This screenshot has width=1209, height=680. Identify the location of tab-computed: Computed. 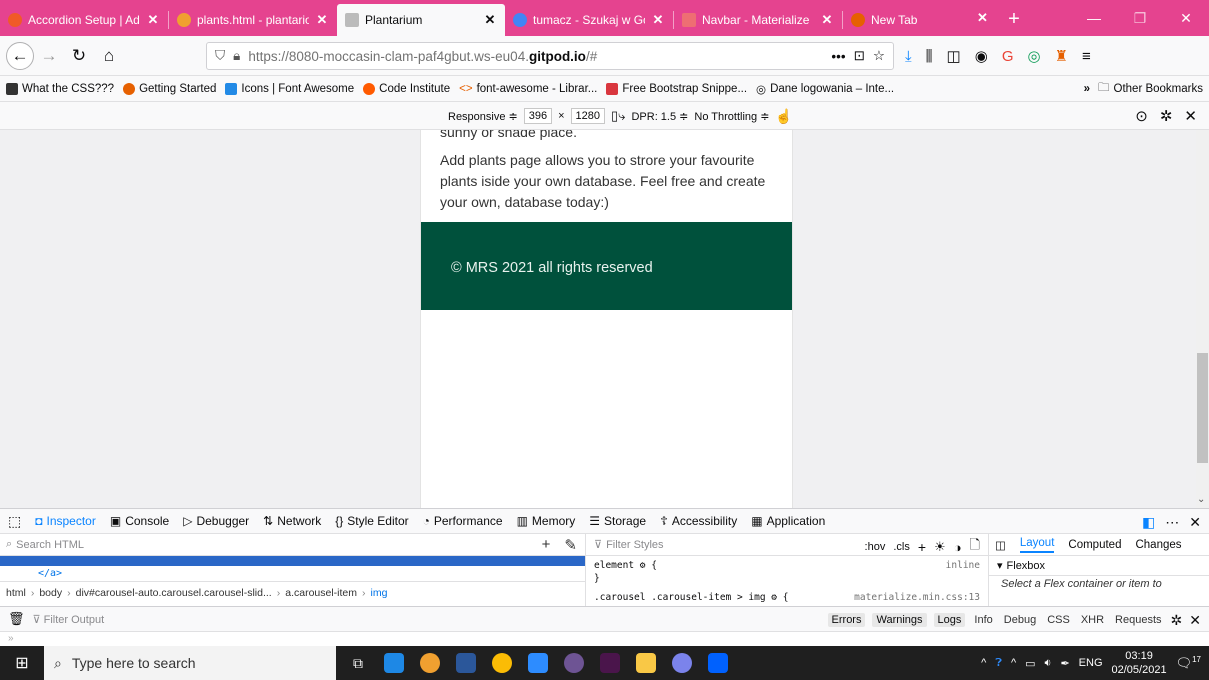
(1094, 545).